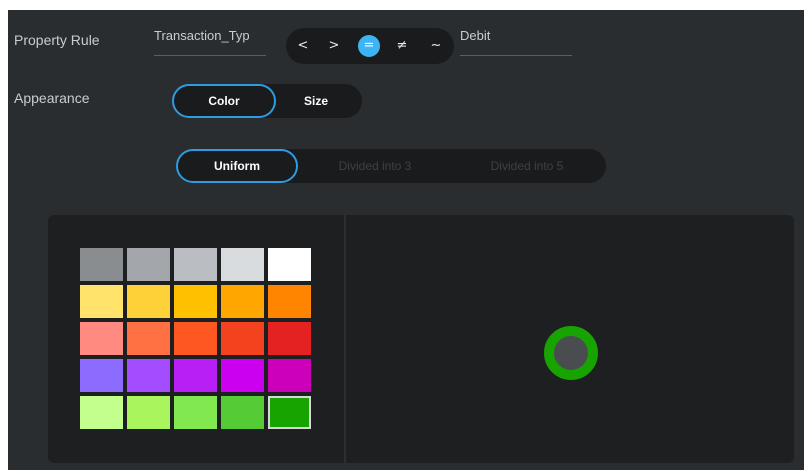 This screenshot has width=804, height=470. Describe the element at coordinates (571, 353) in the screenshot. I see `preview-marker` at that location.